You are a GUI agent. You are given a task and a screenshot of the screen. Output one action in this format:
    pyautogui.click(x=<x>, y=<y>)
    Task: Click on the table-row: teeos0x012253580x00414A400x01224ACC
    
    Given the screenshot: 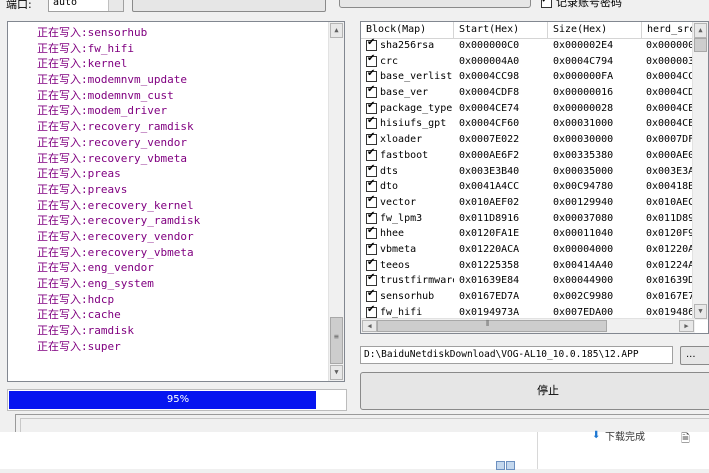 What is the action you would take?
    pyautogui.click(x=534, y=265)
    